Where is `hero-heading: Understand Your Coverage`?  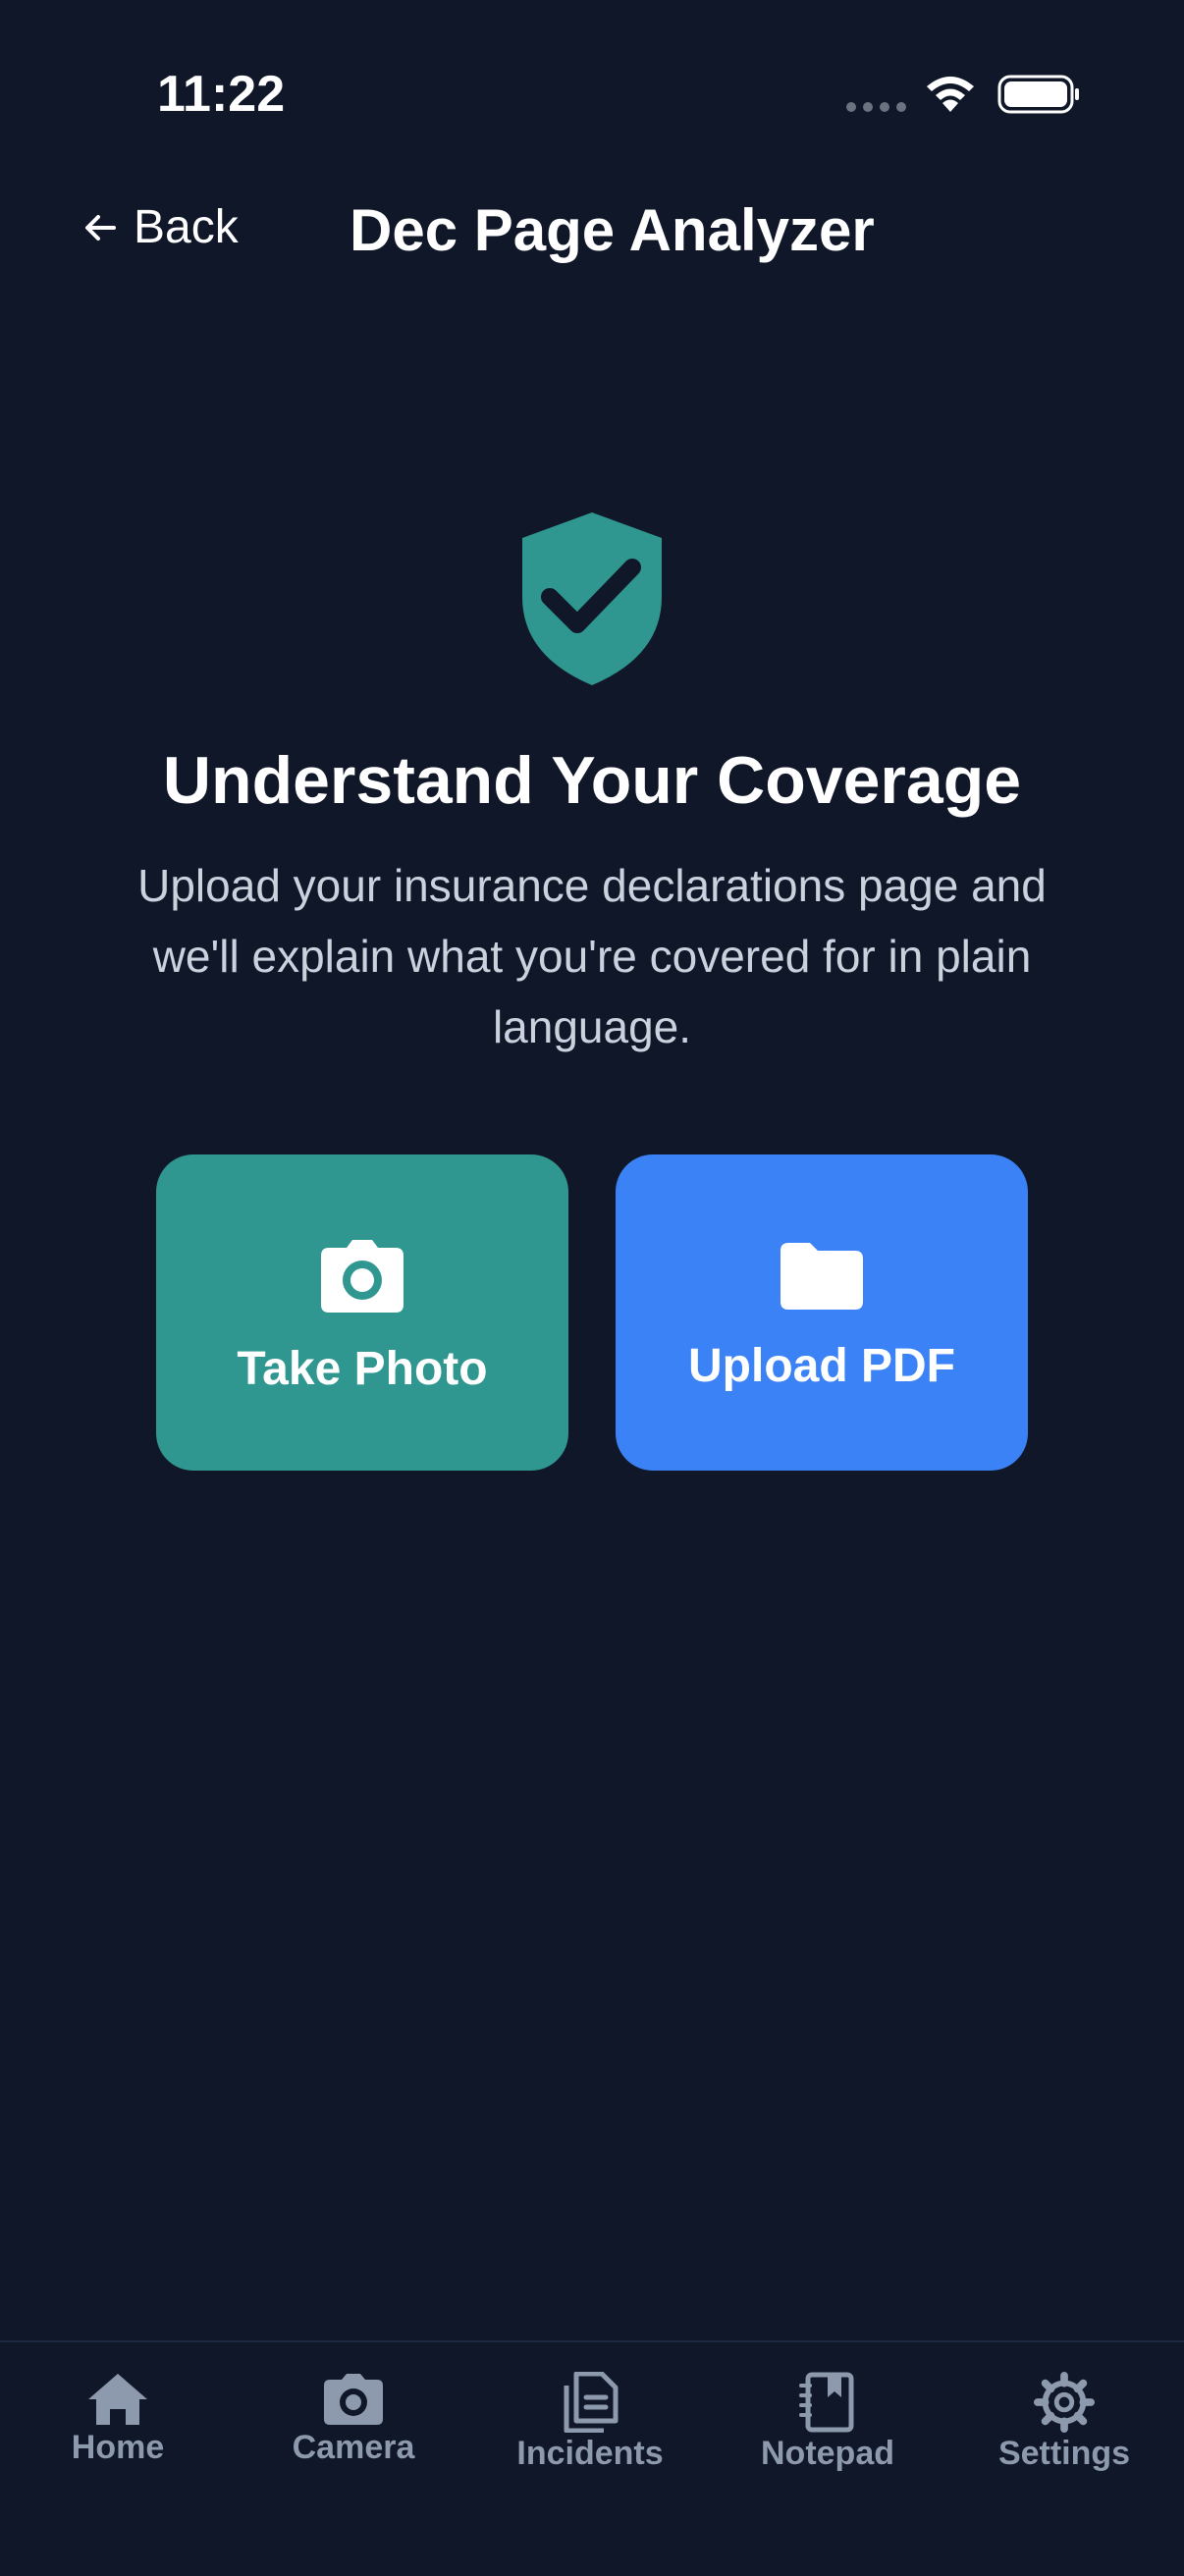 hero-heading: Understand Your Coverage is located at coordinates (592, 780).